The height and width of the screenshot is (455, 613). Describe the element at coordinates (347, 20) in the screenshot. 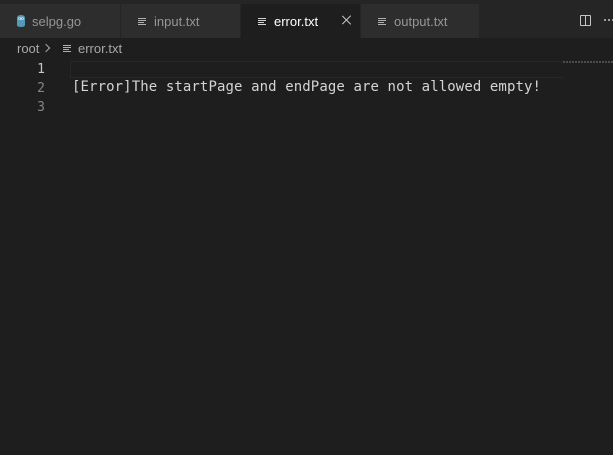

I see `close-icon` at that location.